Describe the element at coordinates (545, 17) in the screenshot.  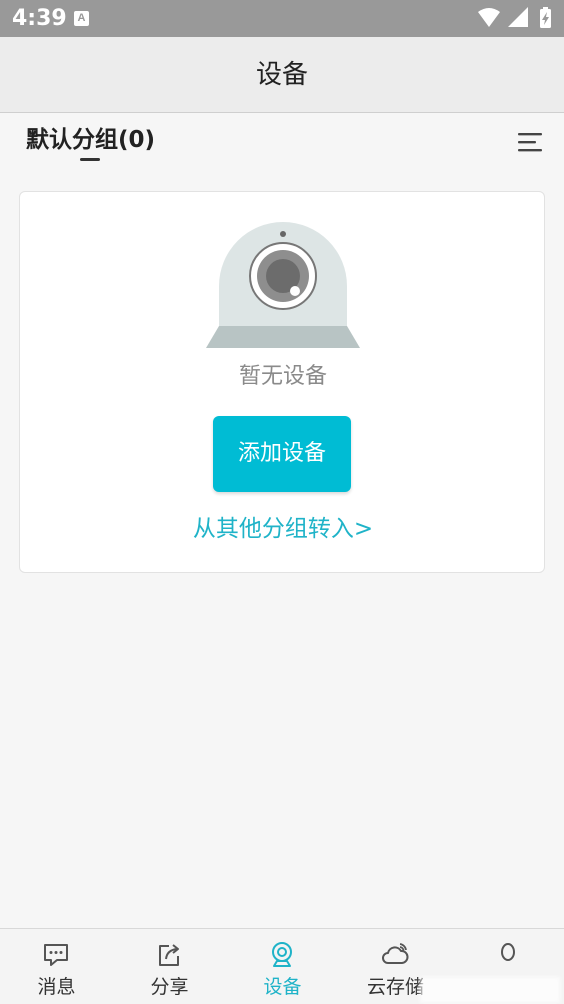
I see `battery-icon` at that location.